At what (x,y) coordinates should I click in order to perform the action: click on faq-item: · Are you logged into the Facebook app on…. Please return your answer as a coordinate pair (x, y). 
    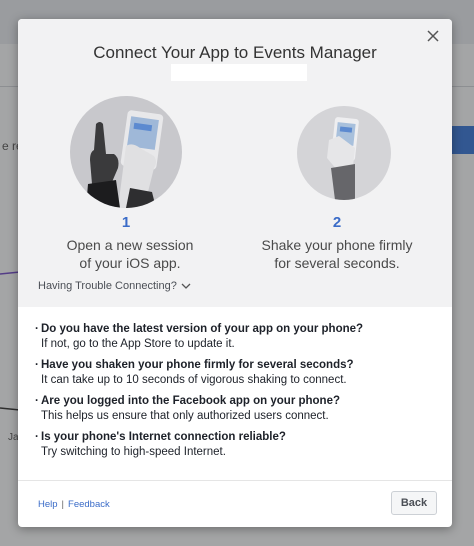
    Looking at the image, I should click on (235, 409).